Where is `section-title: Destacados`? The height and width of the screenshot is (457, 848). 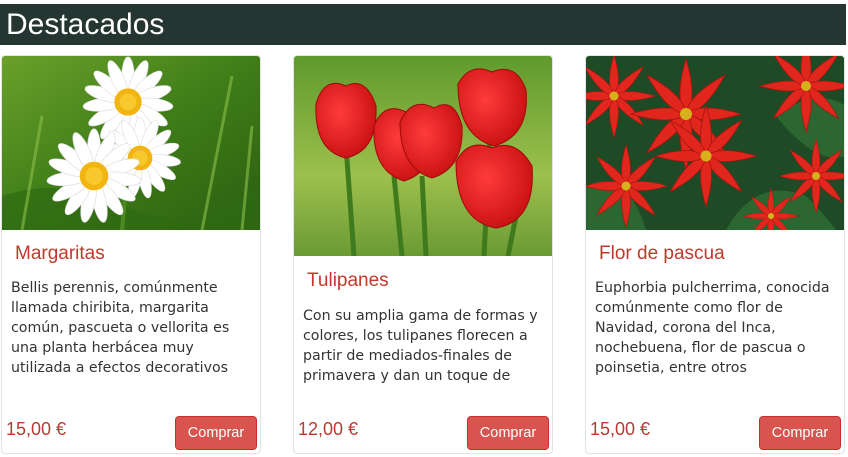
section-title: Destacados is located at coordinates (85, 24).